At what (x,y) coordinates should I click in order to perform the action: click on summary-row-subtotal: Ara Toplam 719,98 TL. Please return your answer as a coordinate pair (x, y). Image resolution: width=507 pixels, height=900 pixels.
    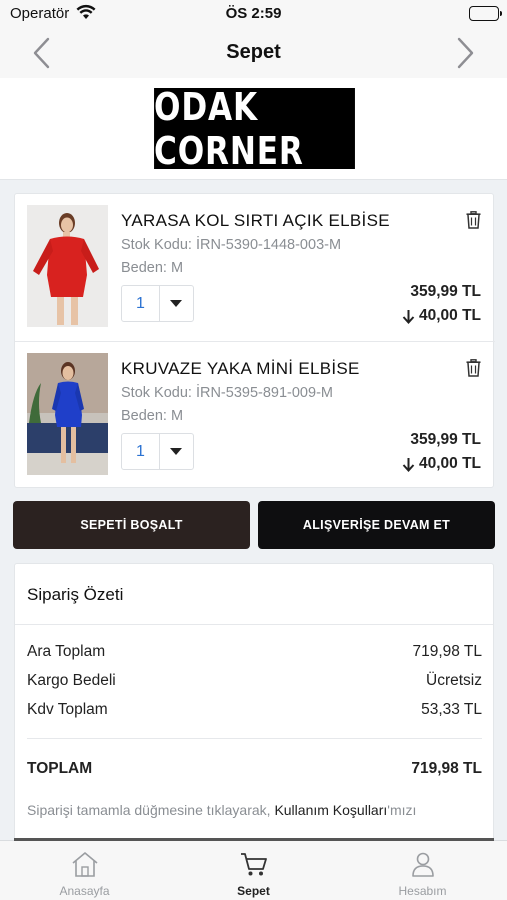
    Looking at the image, I should click on (254, 652).